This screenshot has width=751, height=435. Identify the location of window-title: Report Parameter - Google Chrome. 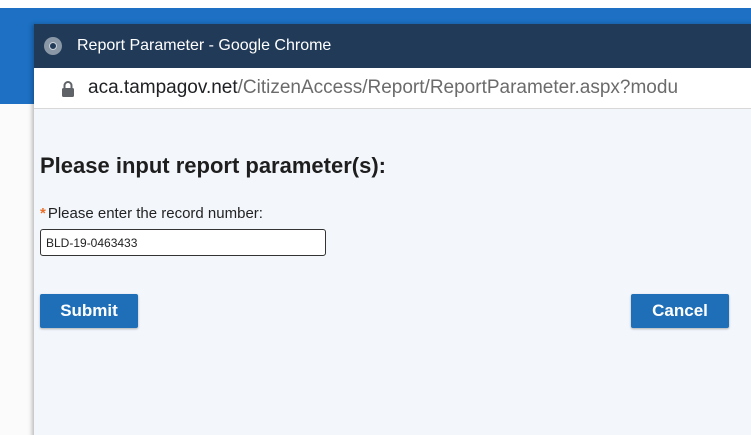
(204, 45).